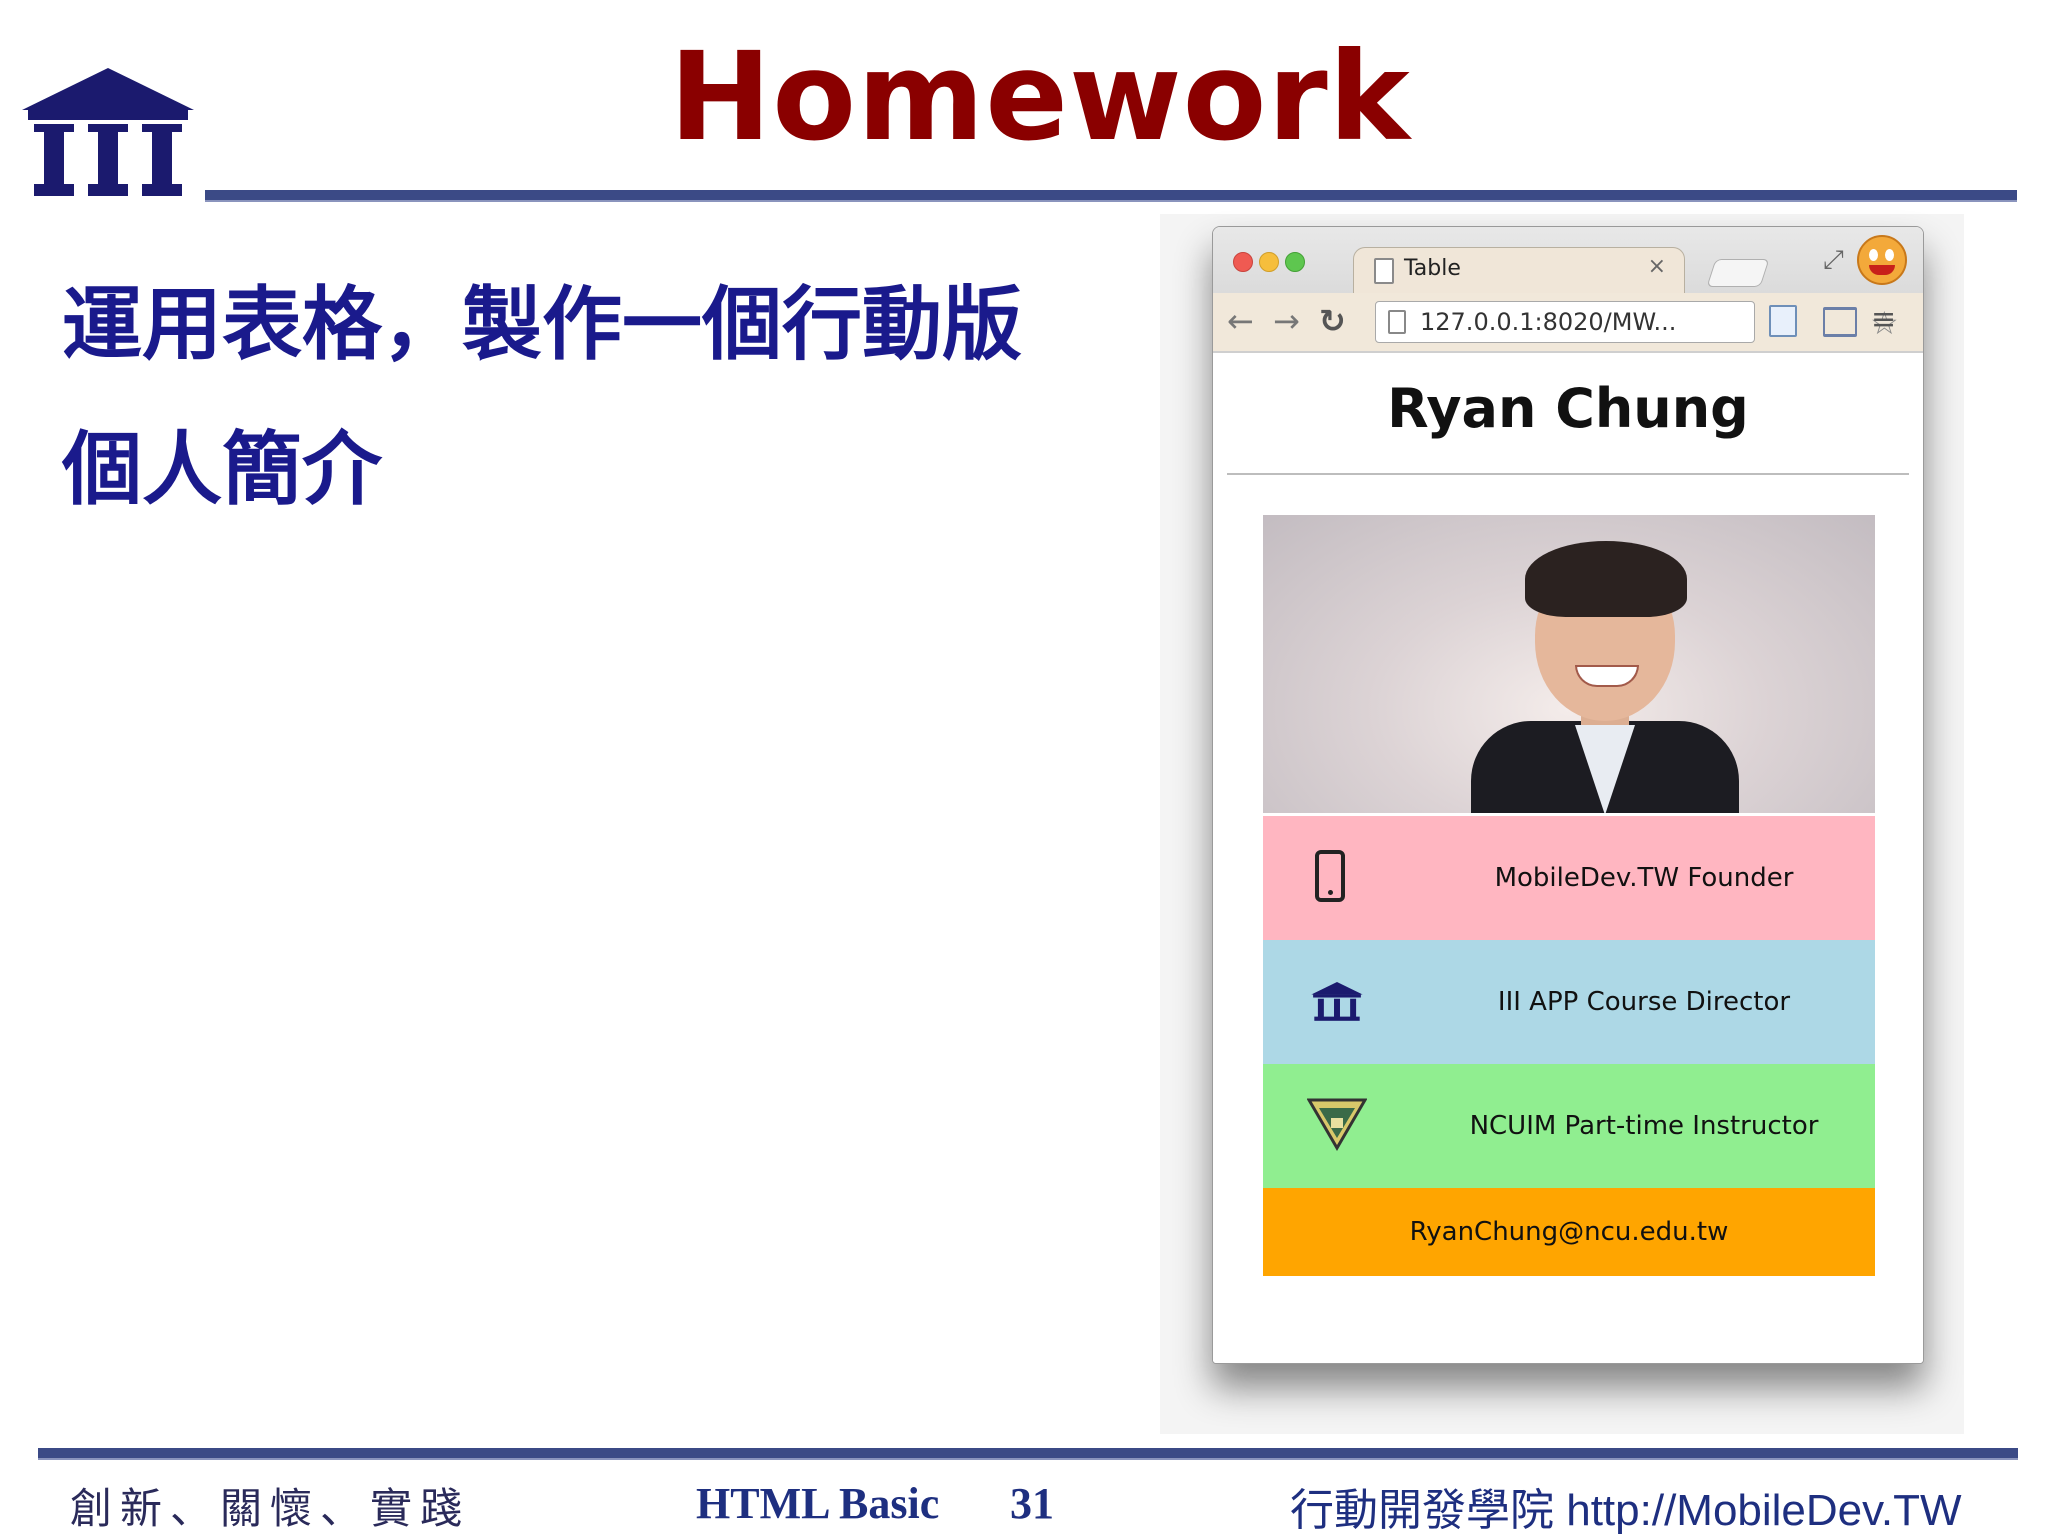 This screenshot has height=1538, width=2048. I want to click on tab-title: Table, so click(1432, 268).